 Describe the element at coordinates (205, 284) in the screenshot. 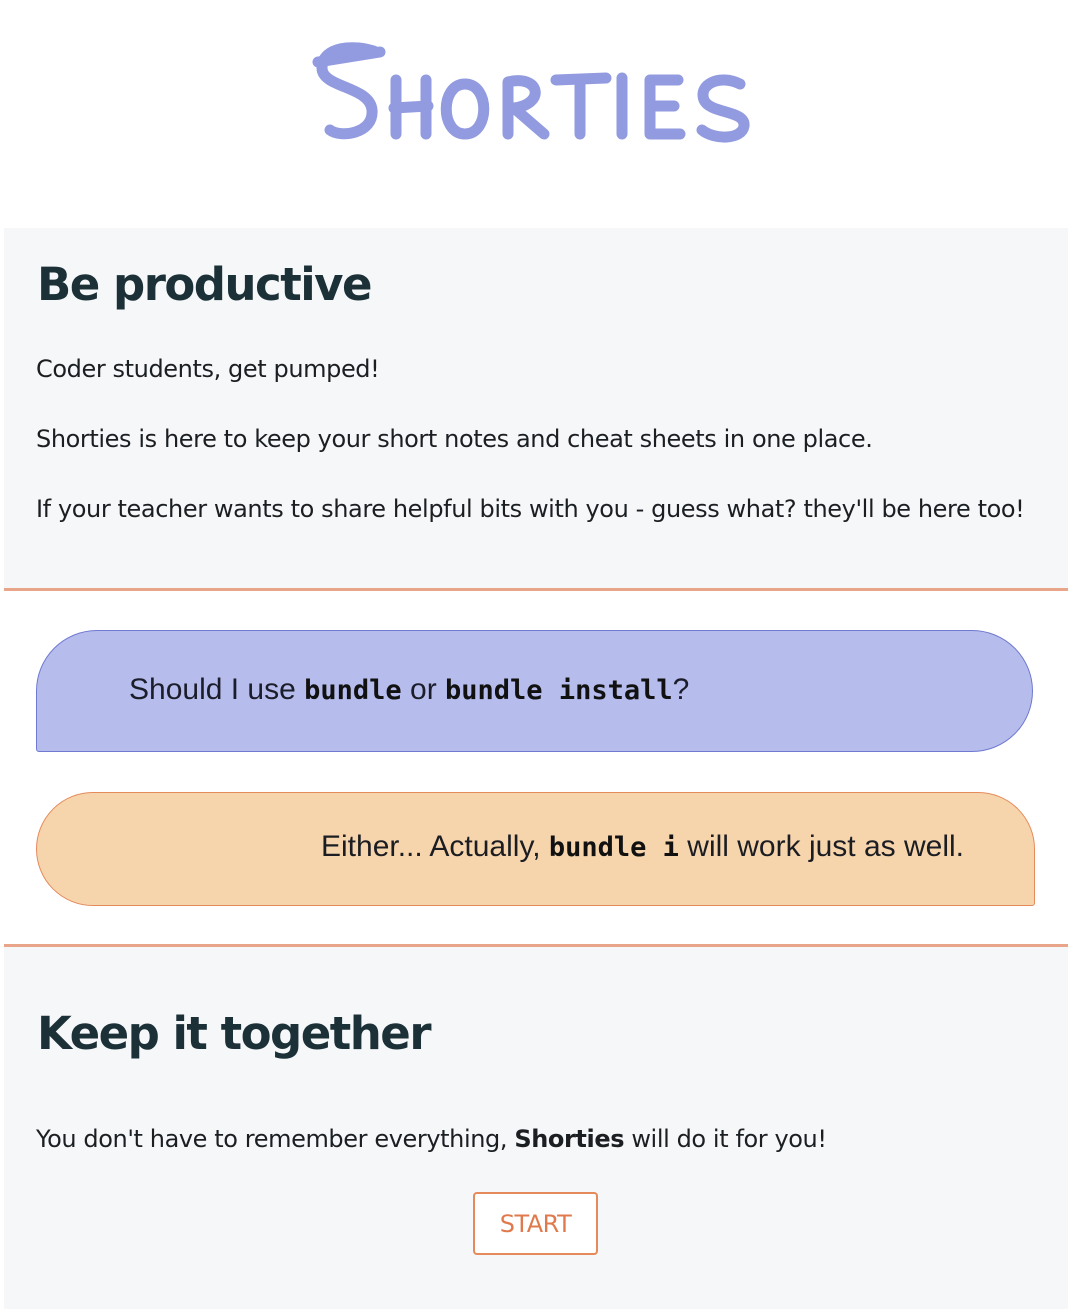

I see `section-title: Be productive` at that location.